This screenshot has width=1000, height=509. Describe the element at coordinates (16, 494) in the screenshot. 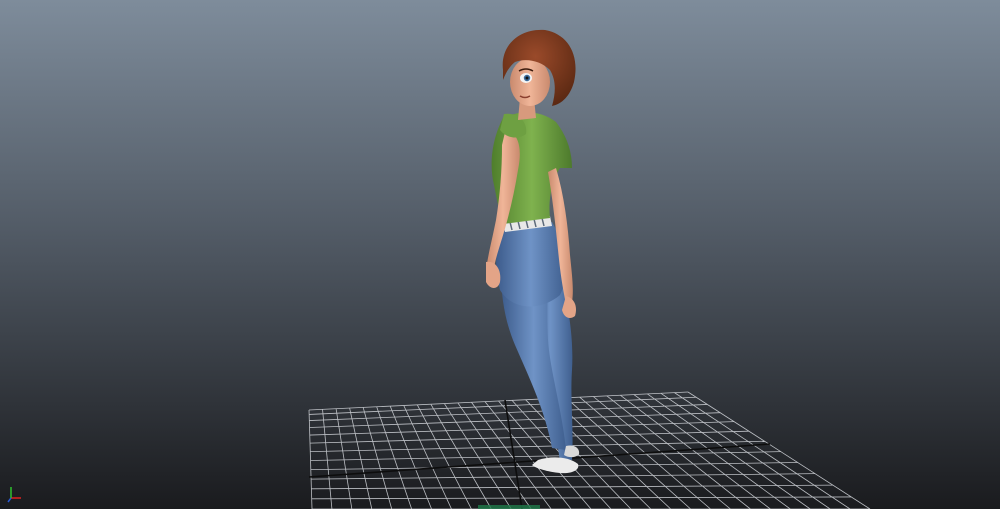

I see `axis-gizmo-icon` at that location.